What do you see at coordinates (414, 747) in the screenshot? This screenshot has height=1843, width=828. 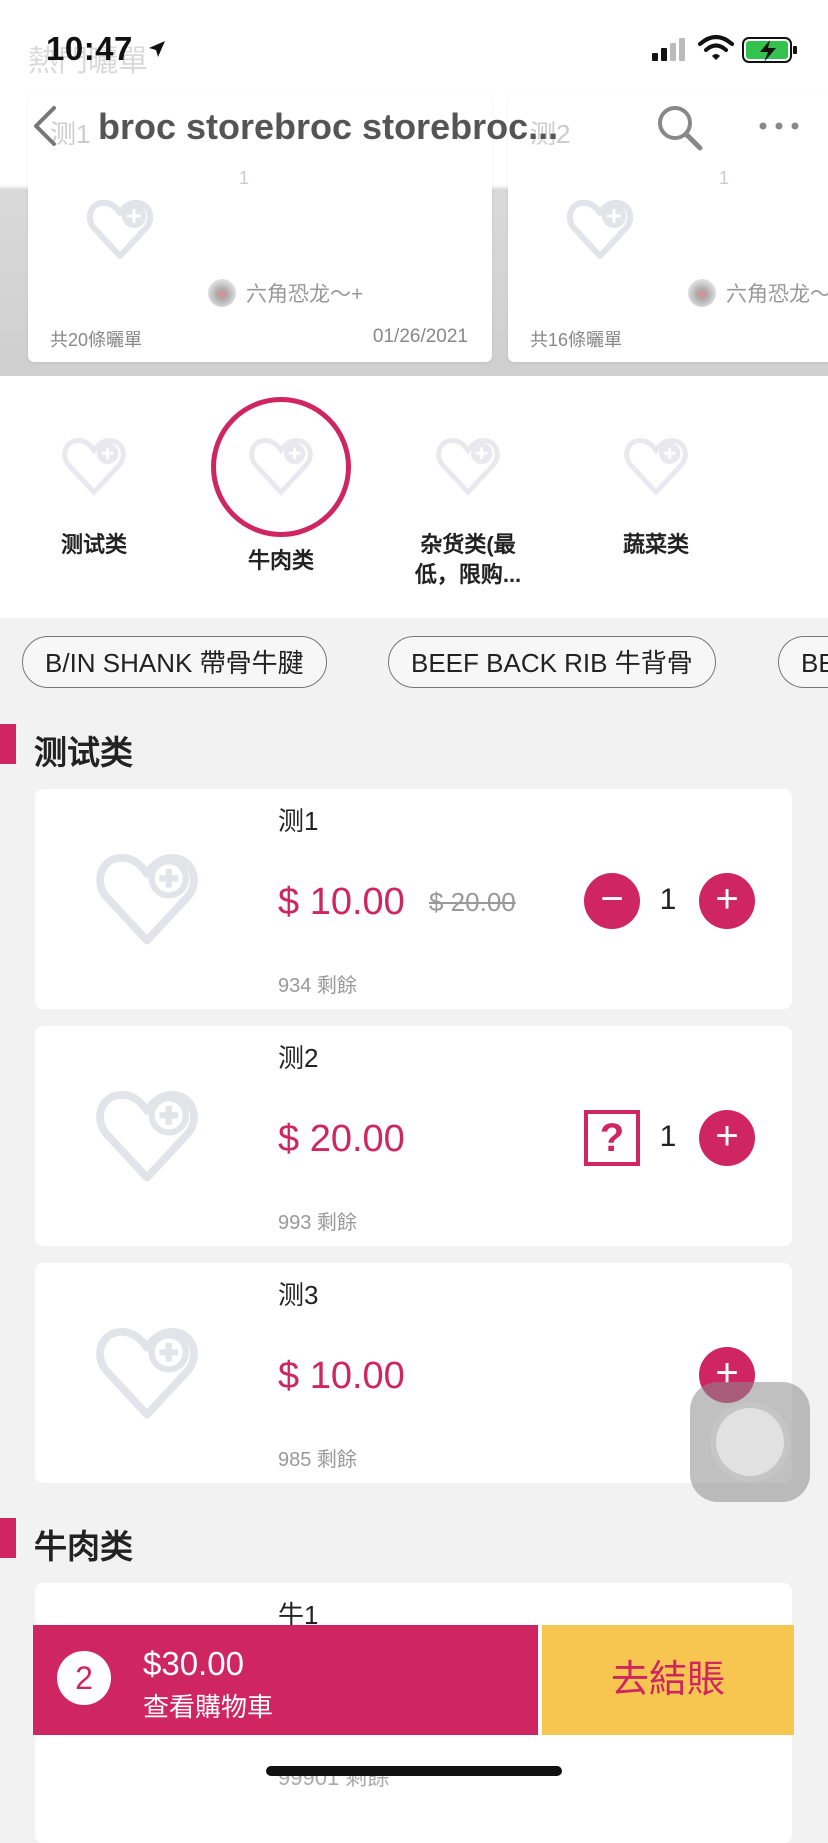 I see `section-header: 测试类` at bounding box center [414, 747].